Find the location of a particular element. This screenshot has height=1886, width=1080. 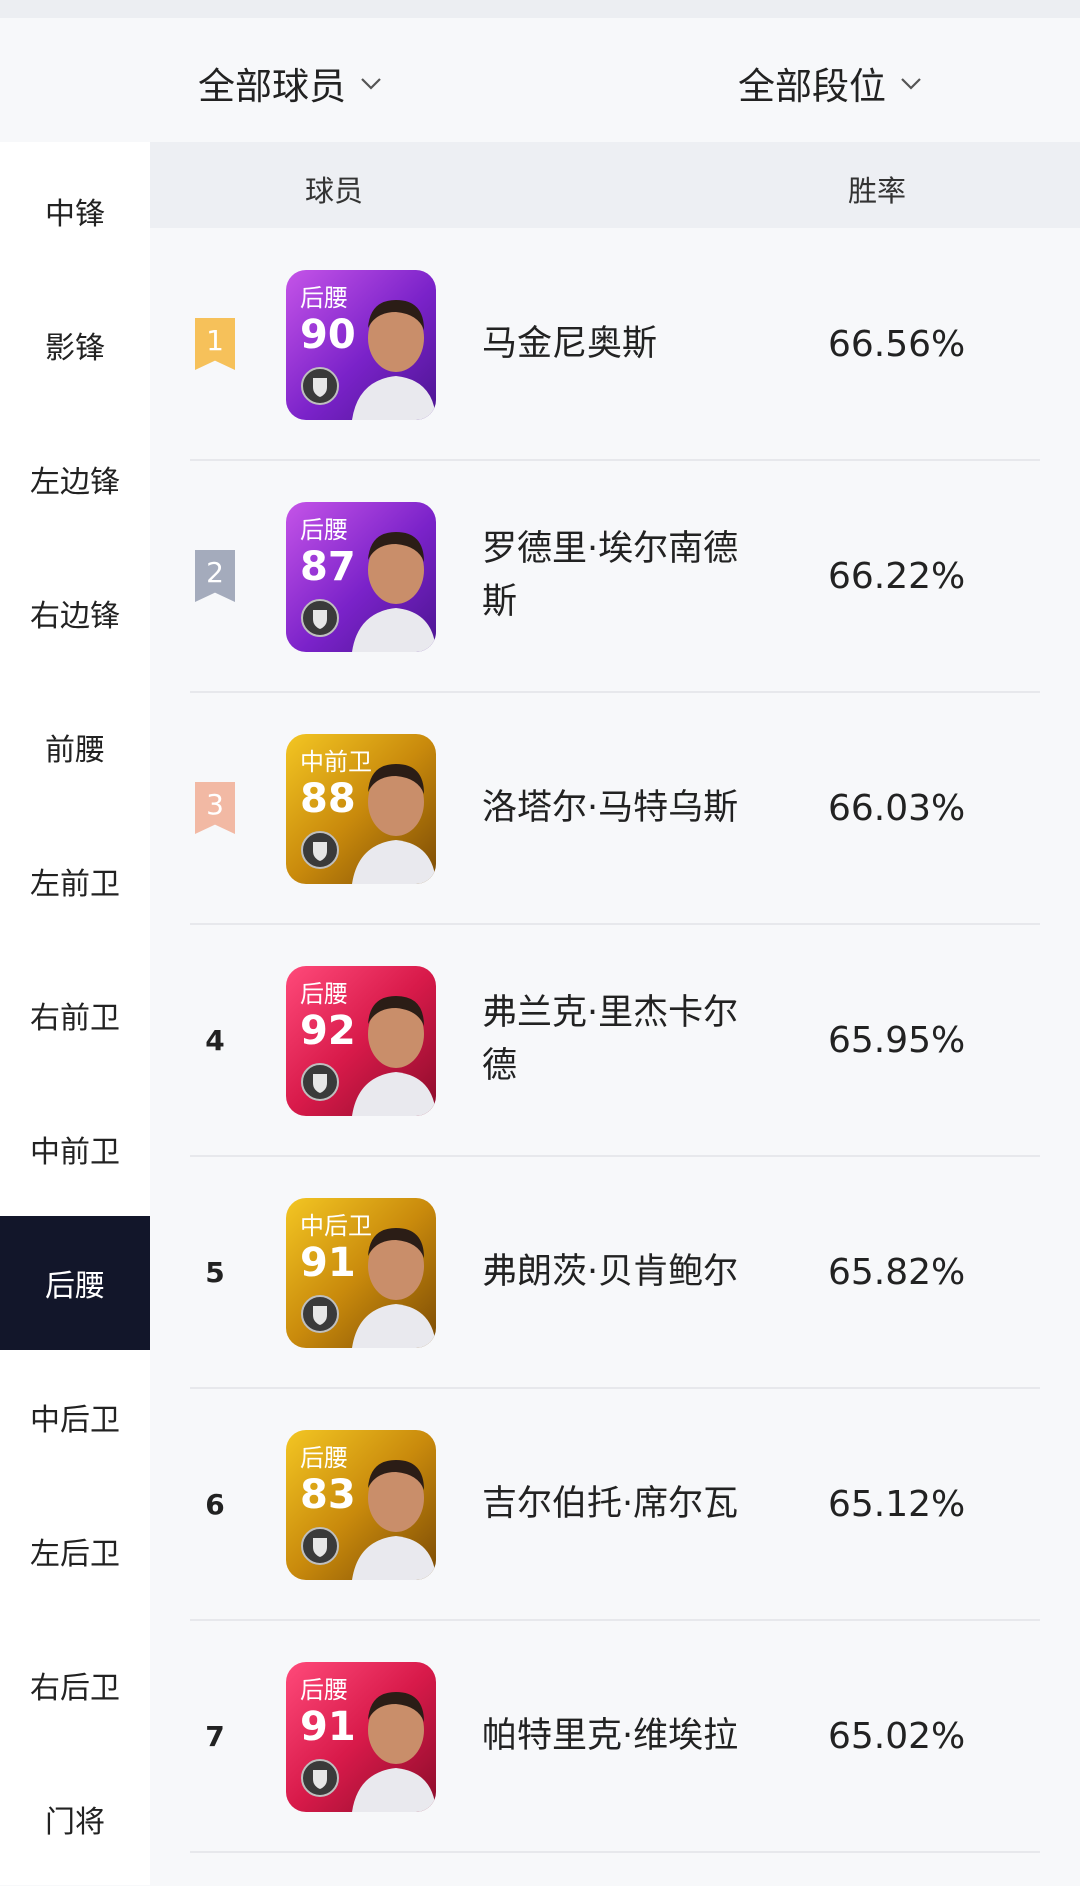

sidebar-item-label: 右边锋 is located at coordinates (75, 616).